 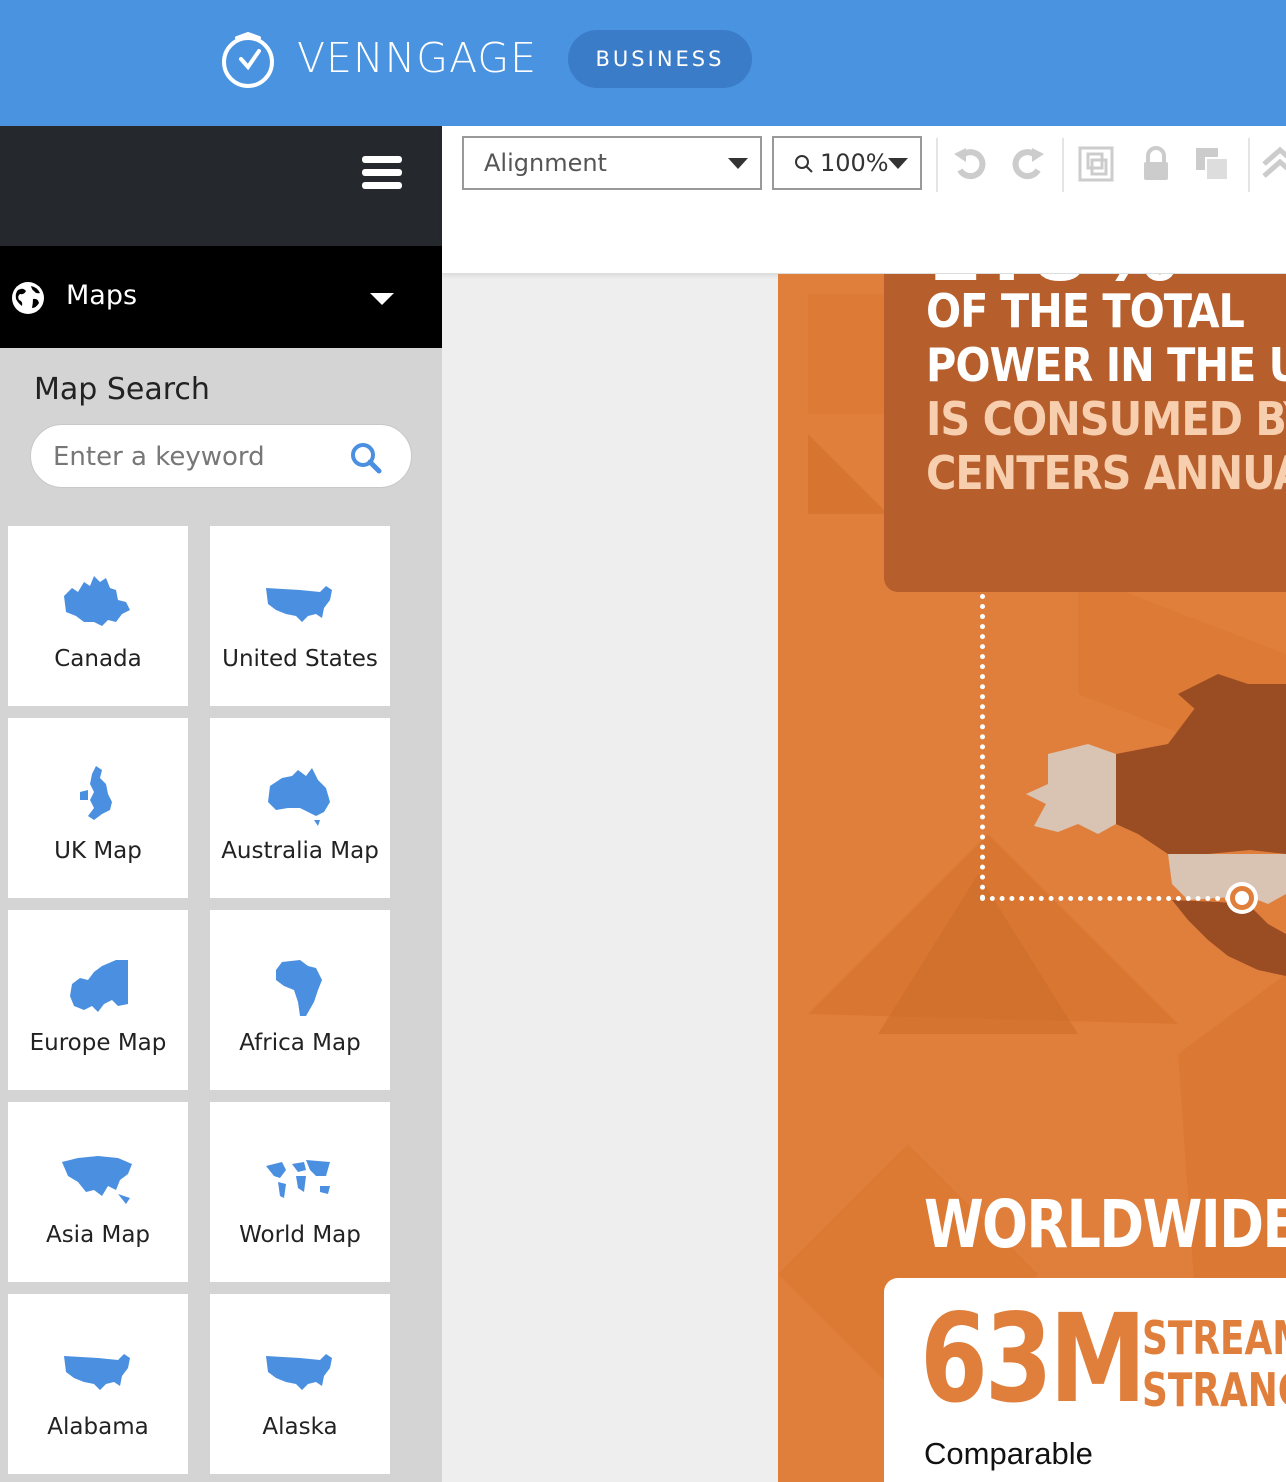 I want to click on venngage-logo-icon, so click(x=248, y=60).